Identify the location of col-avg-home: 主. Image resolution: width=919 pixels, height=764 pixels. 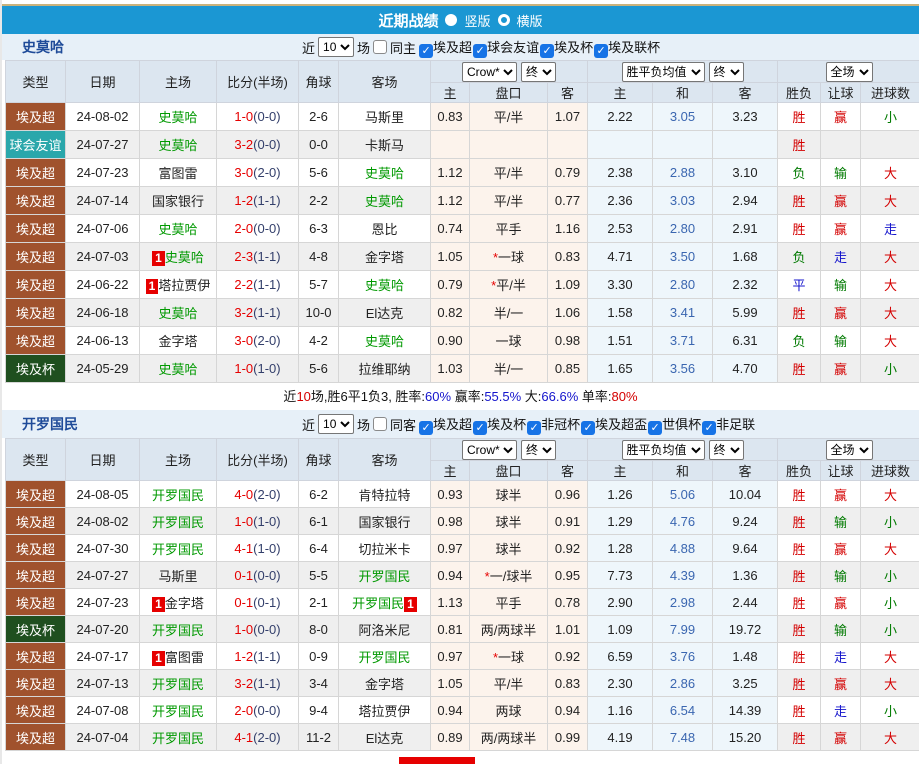
(620, 470).